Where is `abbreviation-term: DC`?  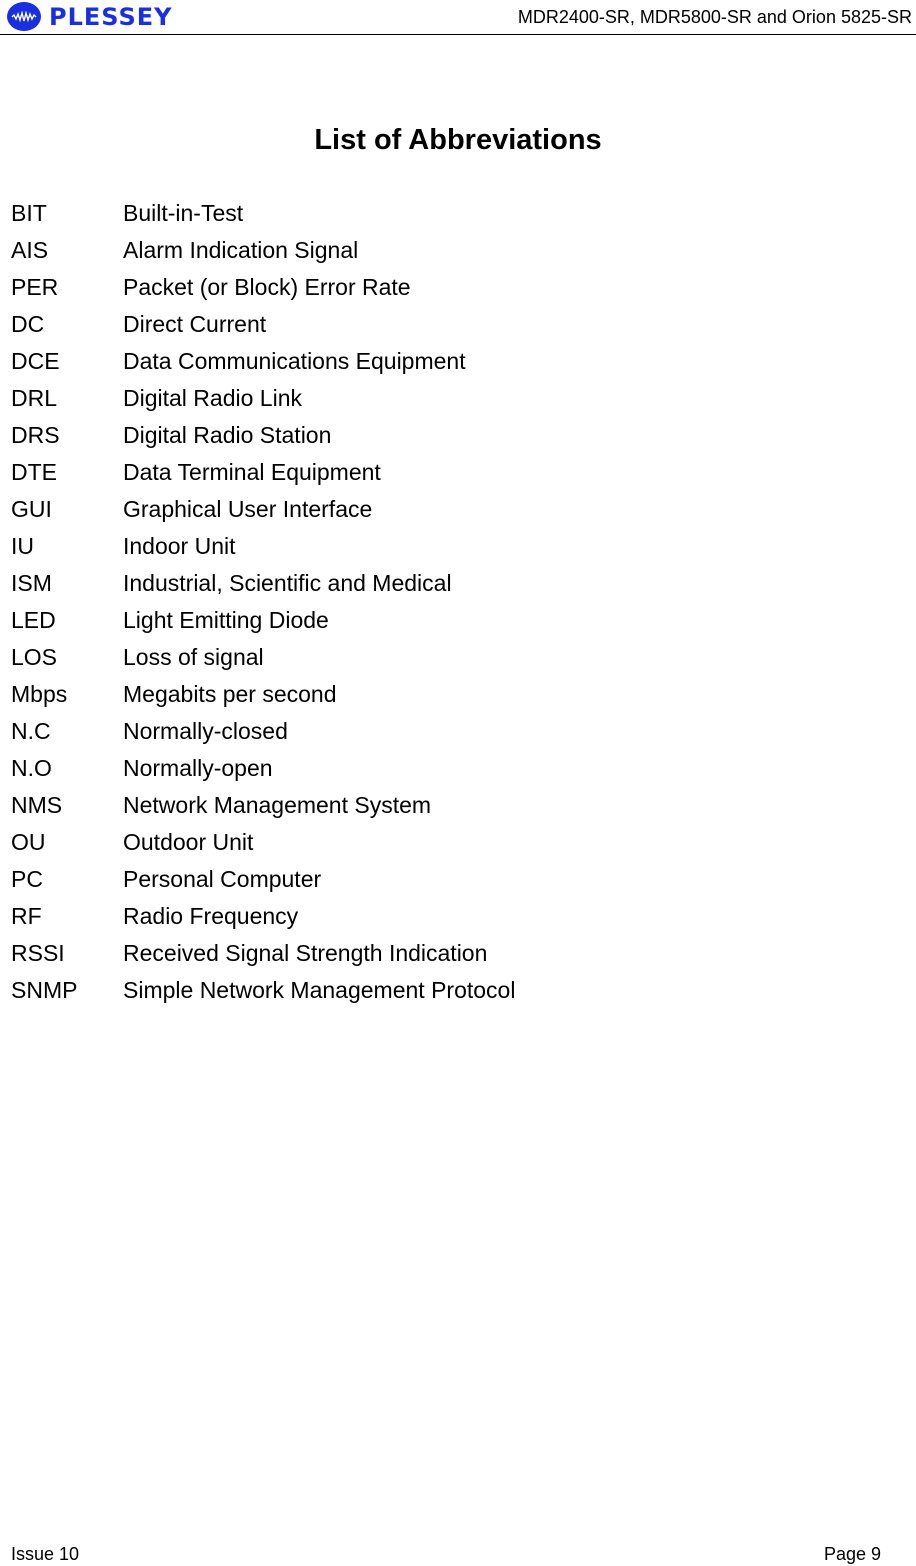
abbreviation-term: DC is located at coordinates (28, 324).